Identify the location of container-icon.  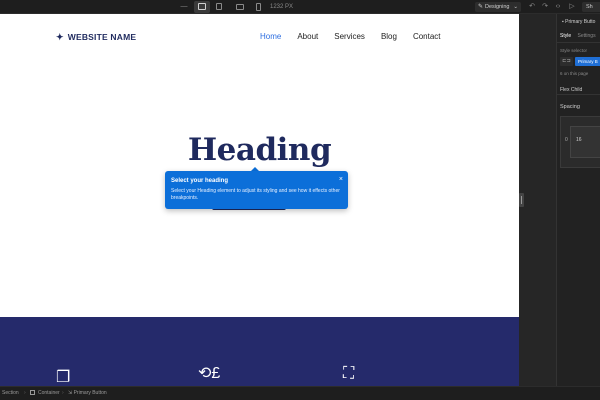
(32, 393).